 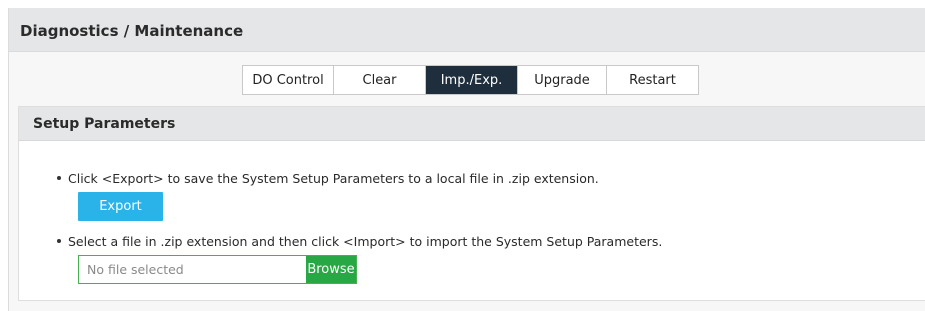 I want to click on tab-upgrade: Upgrade, so click(x=562, y=80).